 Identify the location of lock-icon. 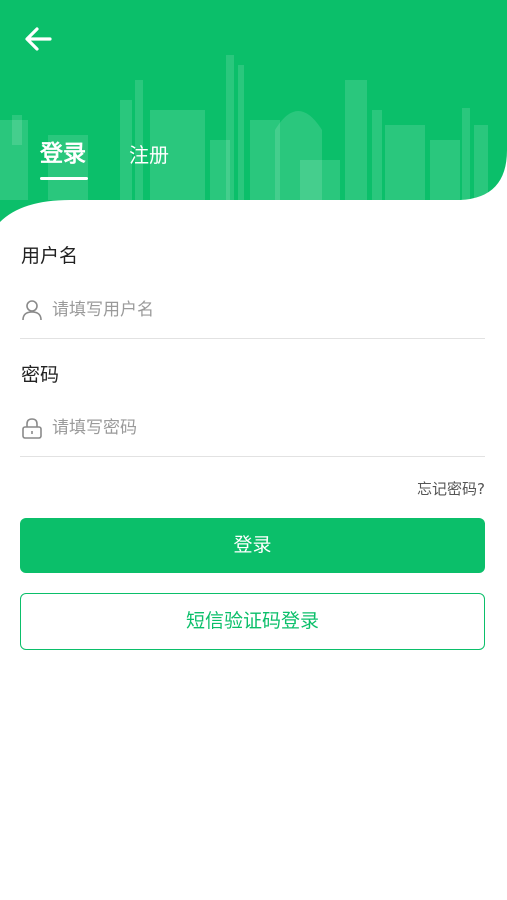
(32, 428).